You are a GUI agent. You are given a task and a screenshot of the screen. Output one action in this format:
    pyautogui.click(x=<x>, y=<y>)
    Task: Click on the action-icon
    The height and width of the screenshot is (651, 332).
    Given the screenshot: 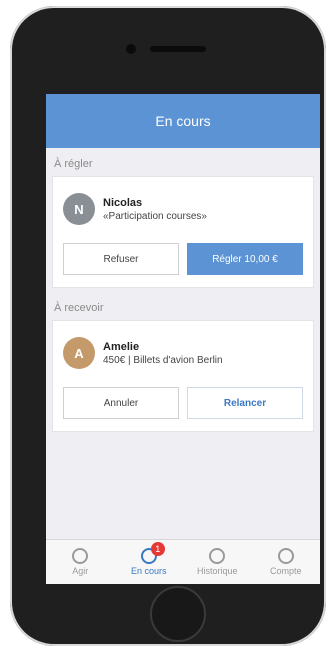 What is the action you would take?
    pyautogui.click(x=80, y=556)
    